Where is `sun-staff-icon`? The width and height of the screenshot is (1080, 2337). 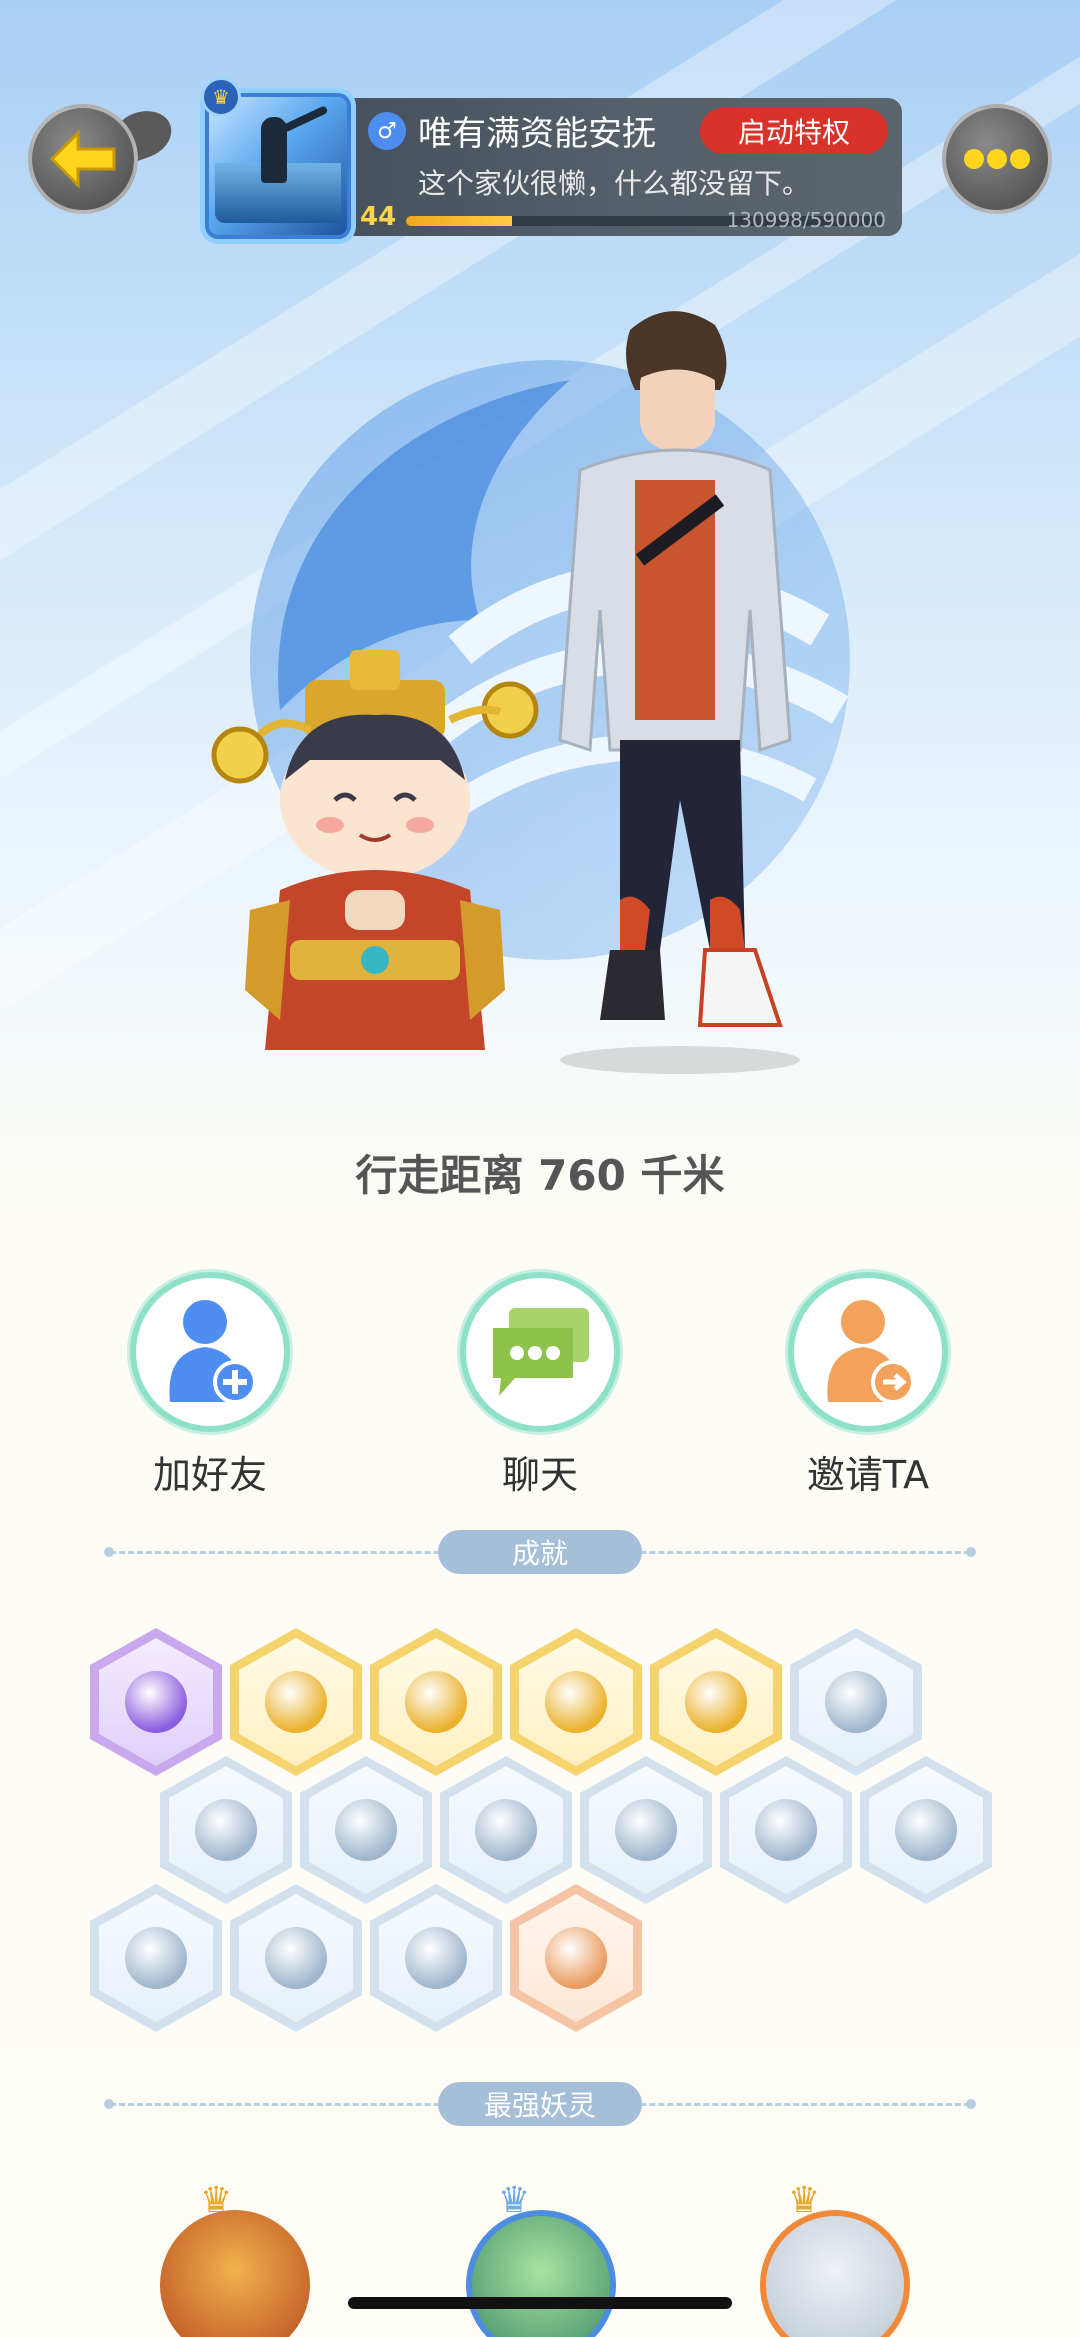 sun-staff-icon is located at coordinates (296, 1702).